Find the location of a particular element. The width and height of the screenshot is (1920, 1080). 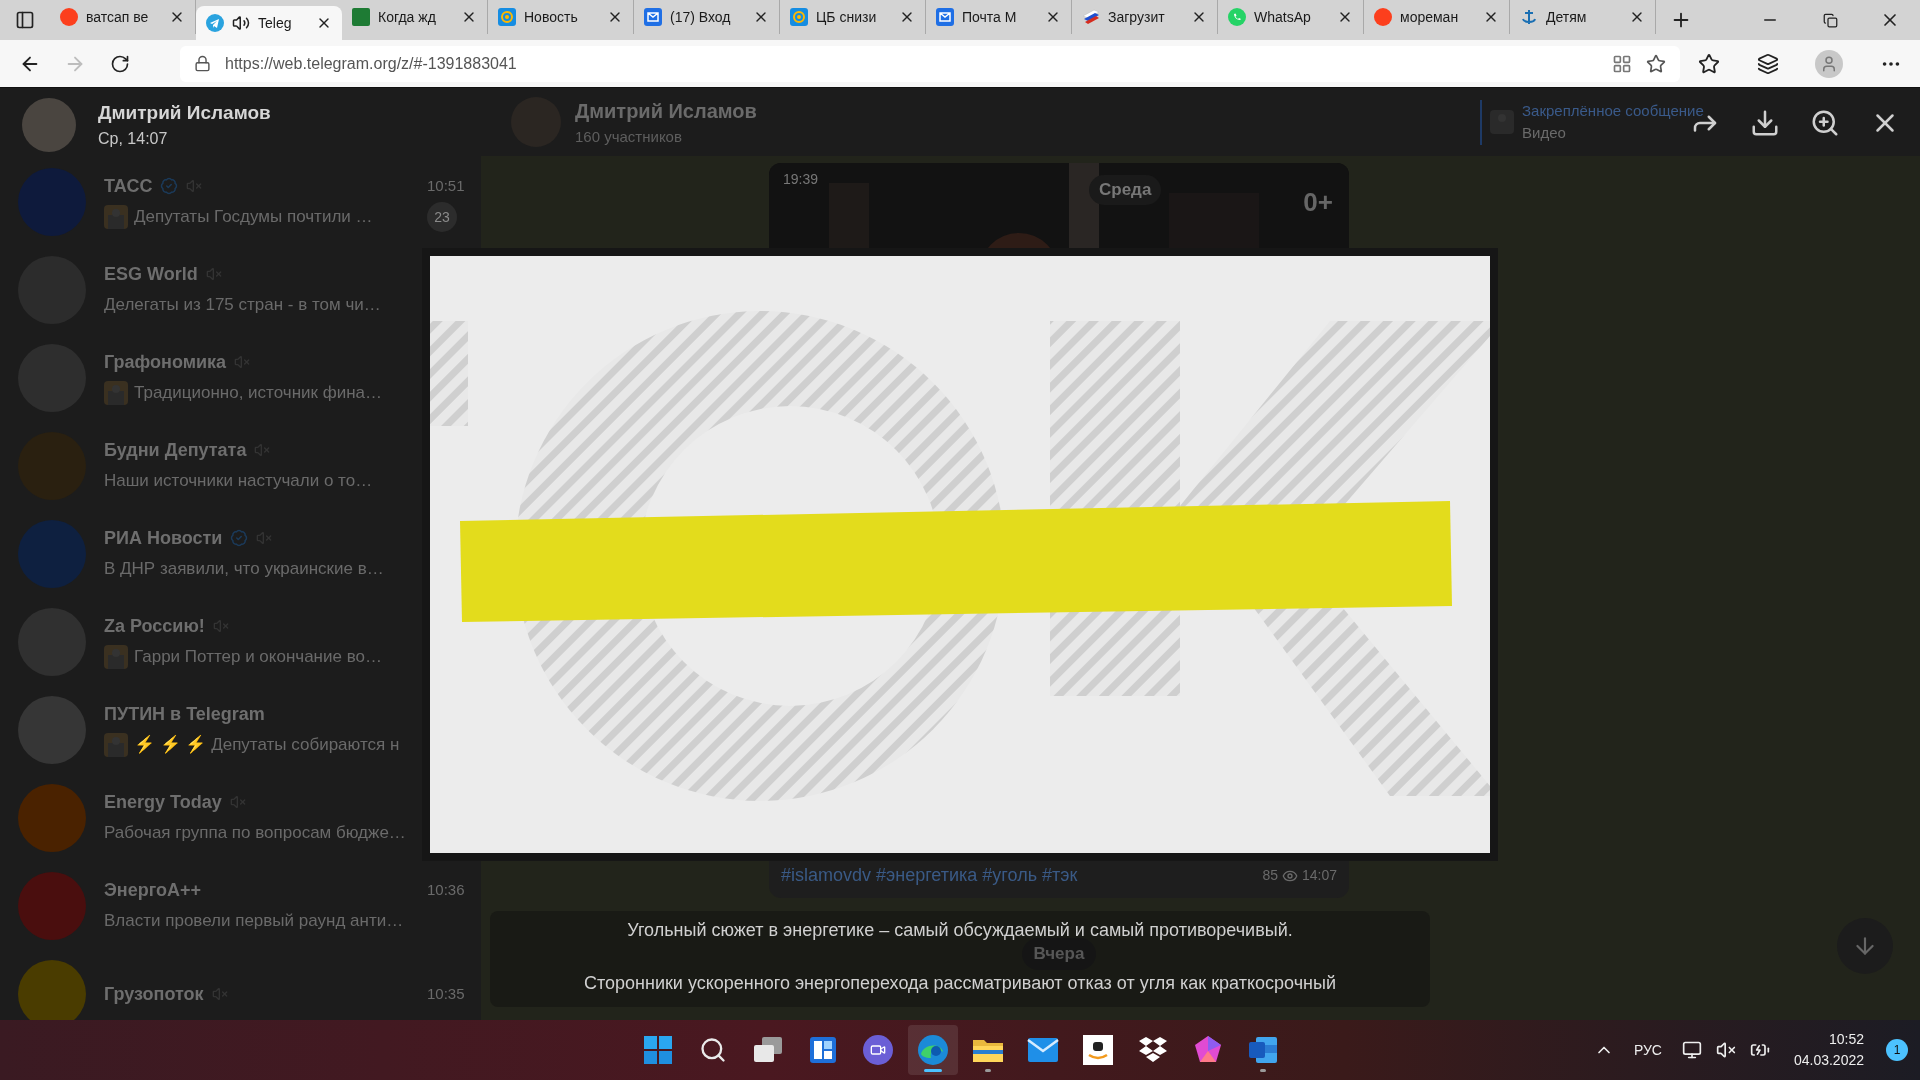

favorites-icon is located at coordinates (1709, 63).